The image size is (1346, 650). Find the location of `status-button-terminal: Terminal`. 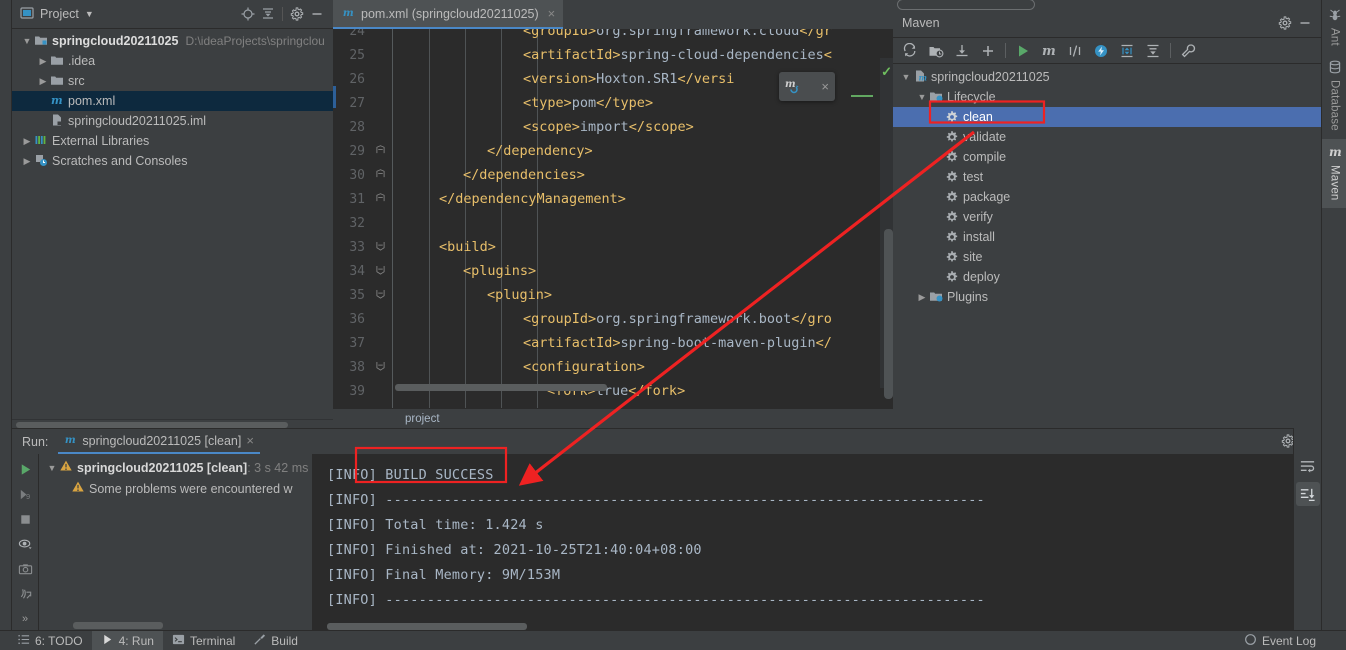

status-button-terminal: Terminal is located at coordinates (203, 640).